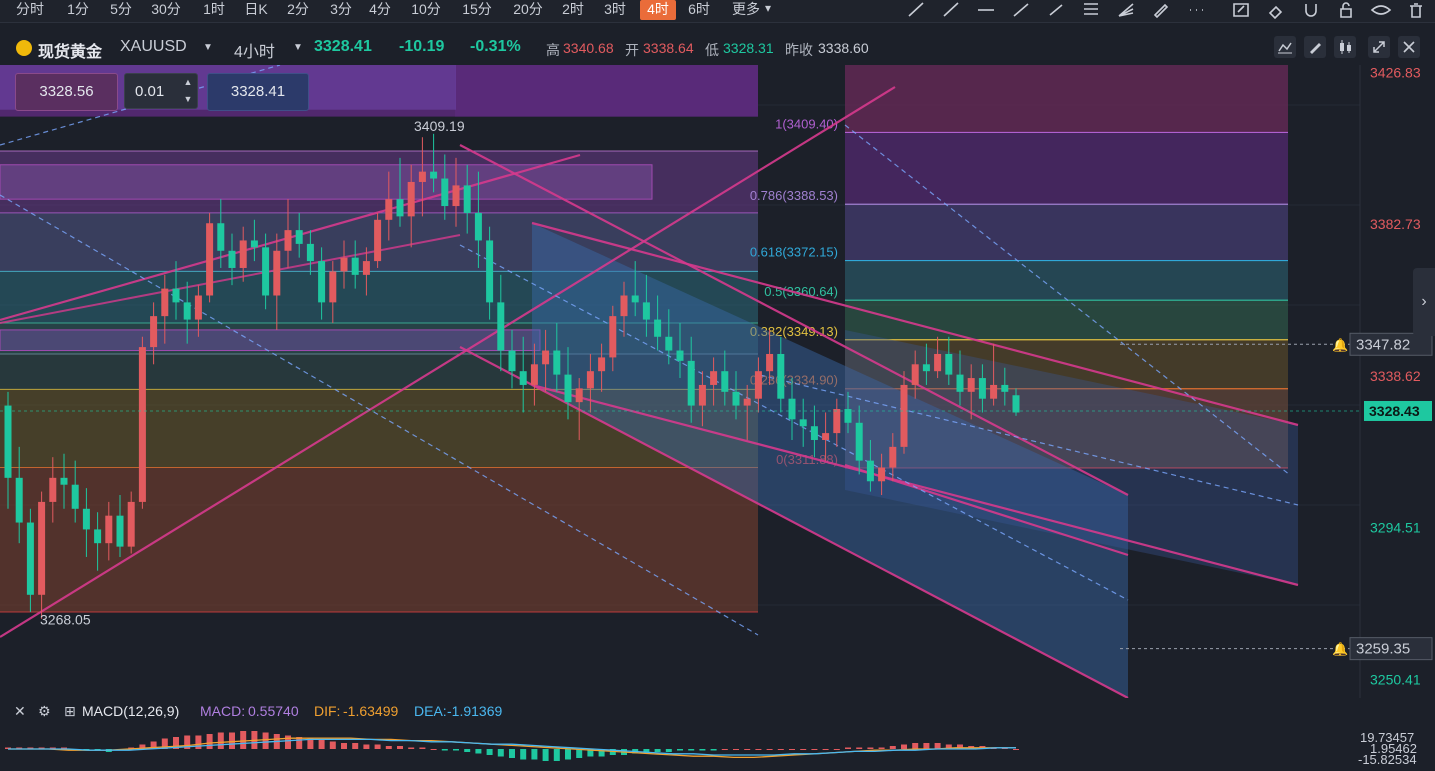 The height and width of the screenshot is (771, 1435). I want to click on timeframe-0: 分时, so click(30, 10).